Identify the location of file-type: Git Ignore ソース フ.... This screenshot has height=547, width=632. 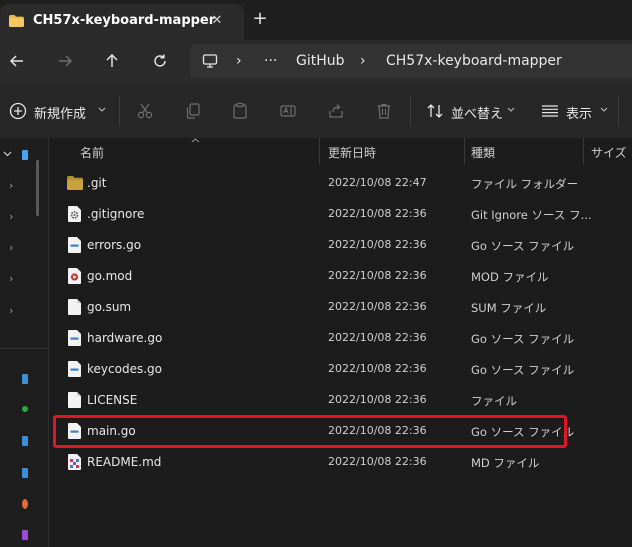
(531, 215).